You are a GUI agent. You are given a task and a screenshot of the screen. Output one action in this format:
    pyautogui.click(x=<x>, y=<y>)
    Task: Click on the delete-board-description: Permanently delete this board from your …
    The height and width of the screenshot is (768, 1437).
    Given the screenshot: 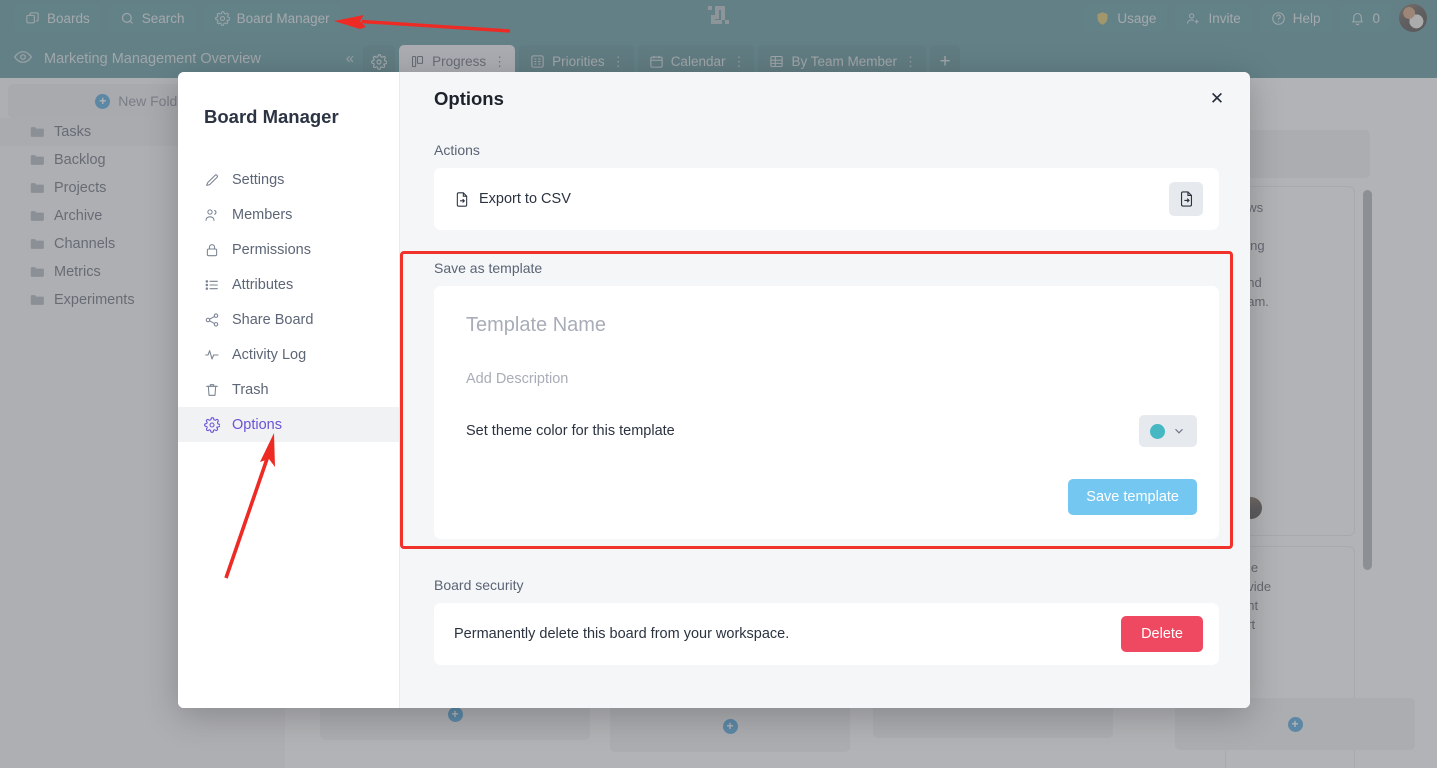 What is the action you would take?
    pyautogui.click(x=622, y=634)
    